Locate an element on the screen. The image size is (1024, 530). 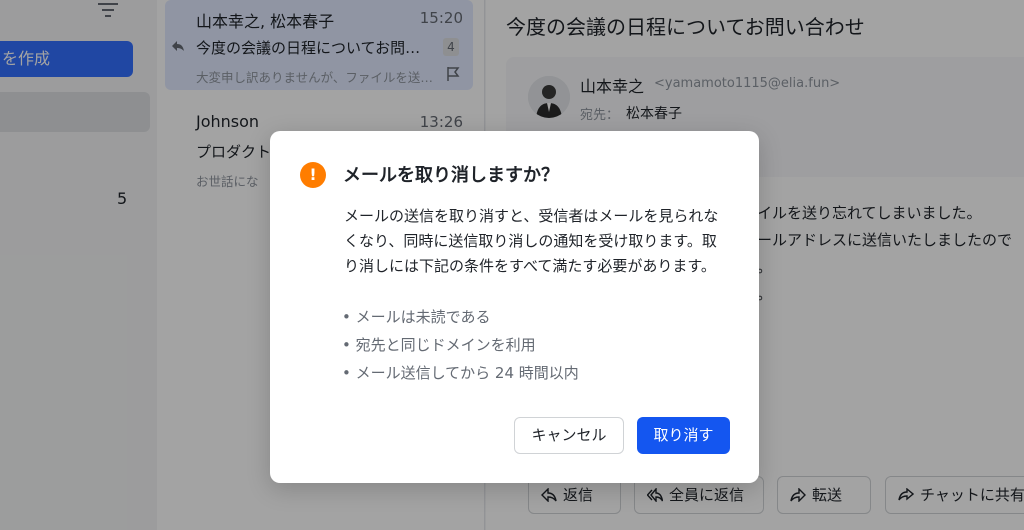
recall-condition: • 宛先と同じドメインを利用 is located at coordinates (439, 345).